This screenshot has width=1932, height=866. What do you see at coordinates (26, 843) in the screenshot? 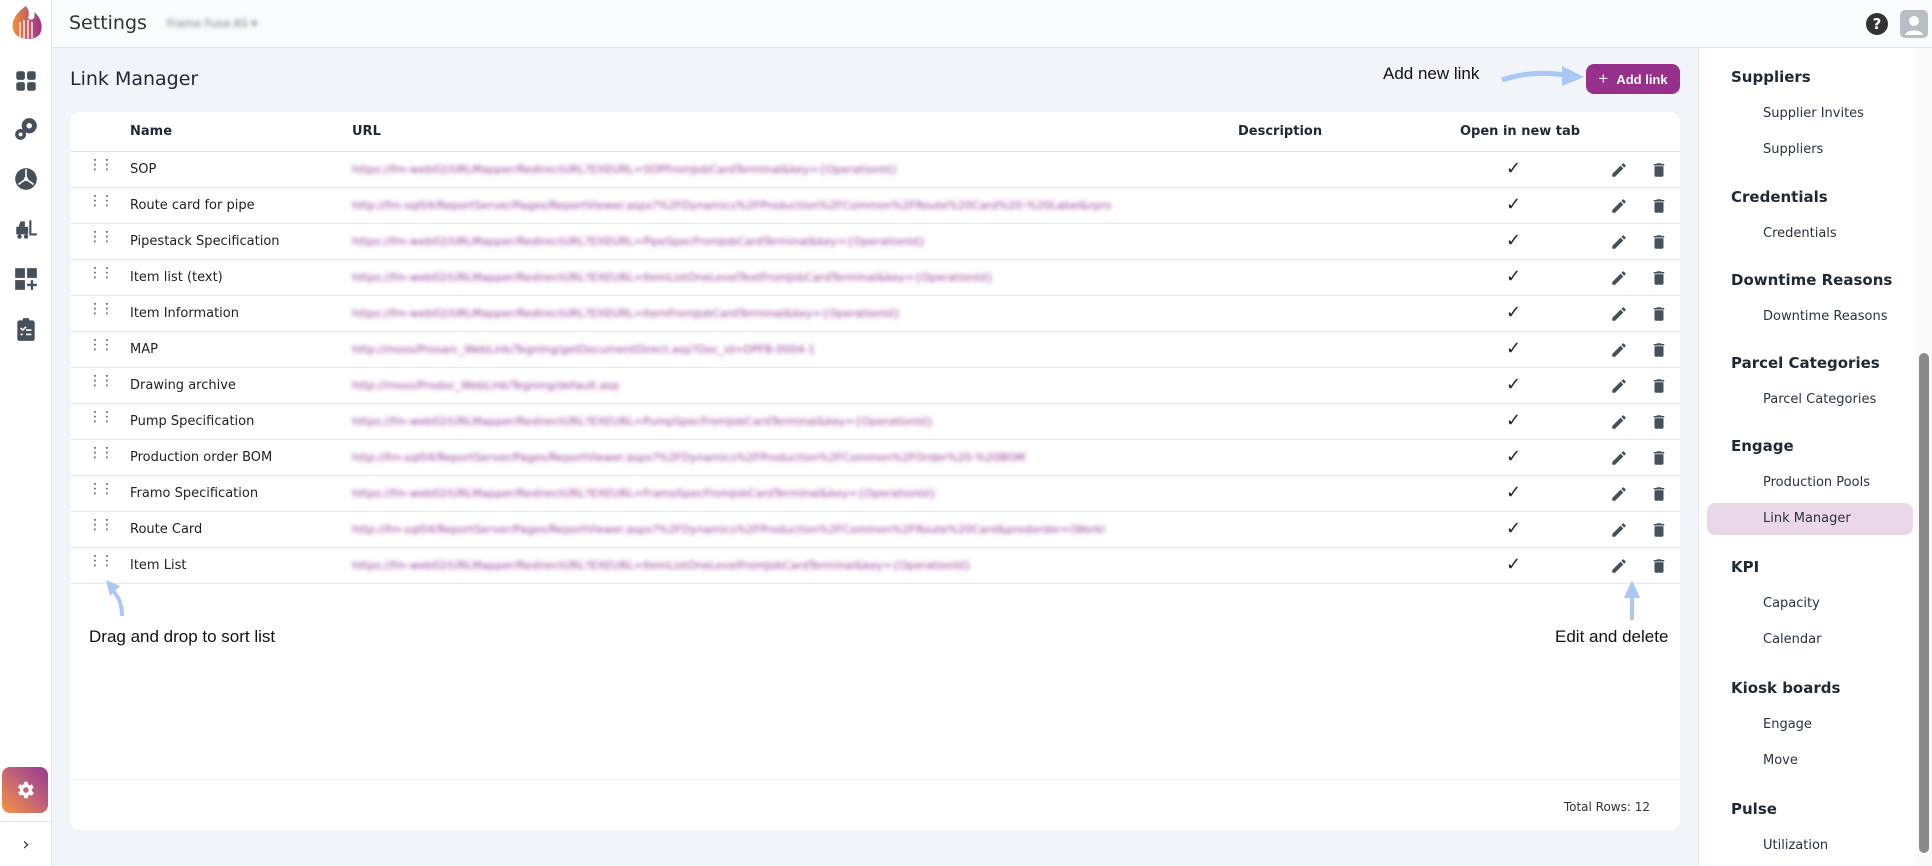
I see `expand-rail-button: ›` at bounding box center [26, 843].